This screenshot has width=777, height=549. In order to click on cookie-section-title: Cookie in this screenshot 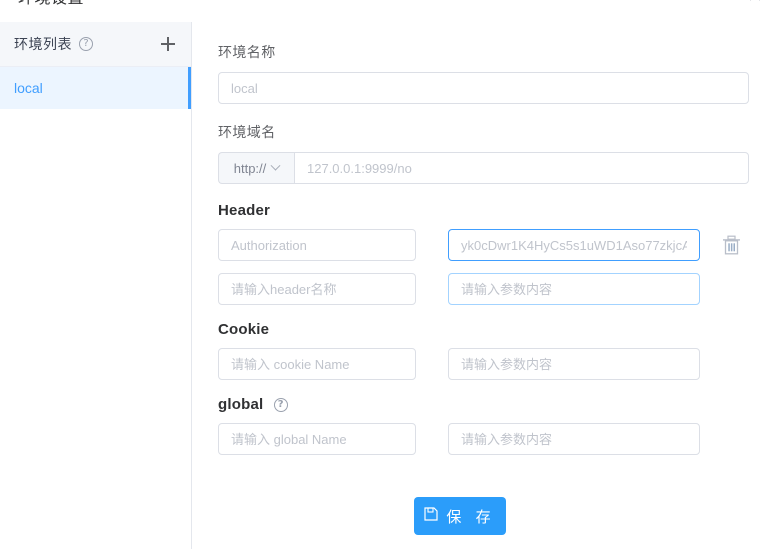, I will do `click(244, 329)`.